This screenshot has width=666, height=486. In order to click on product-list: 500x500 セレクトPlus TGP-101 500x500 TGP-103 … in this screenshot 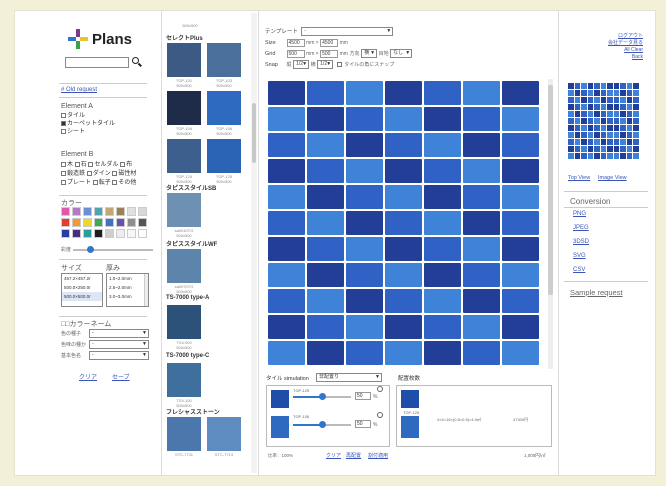, I will do `click(209, 243)`.